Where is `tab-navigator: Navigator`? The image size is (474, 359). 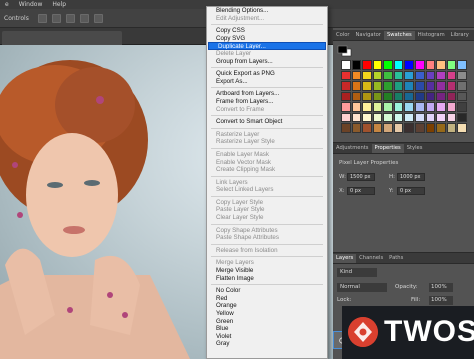
tab-navigator: Navigator is located at coordinates (368, 35).